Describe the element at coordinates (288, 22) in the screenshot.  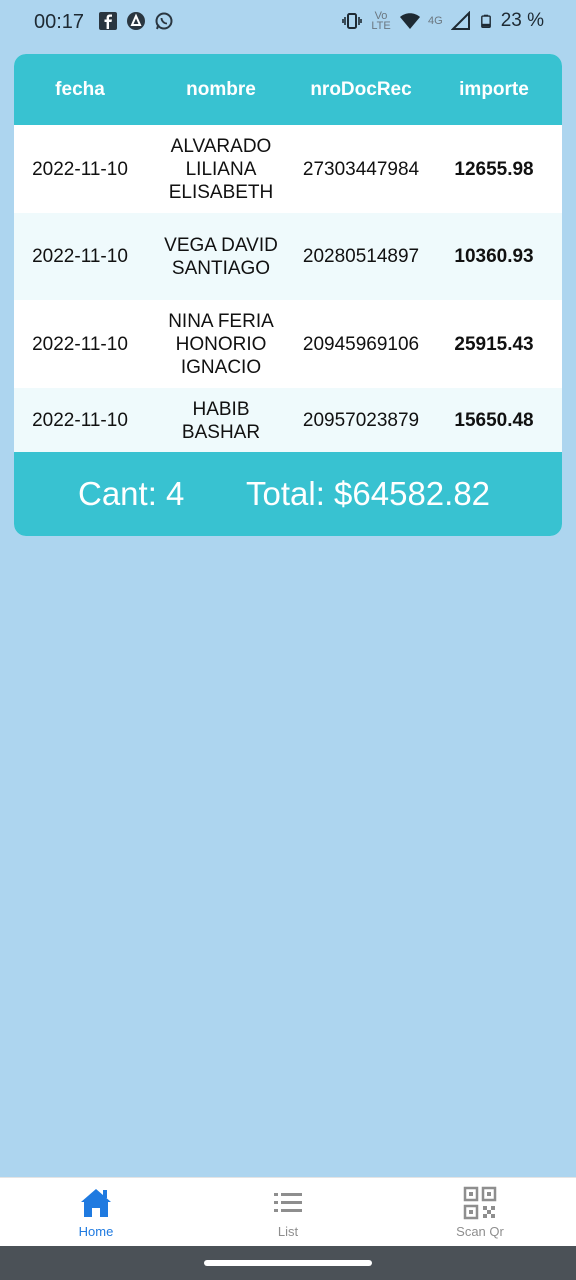
I see `status-bar: 00:17 Vo LTE 4G 23 %` at that location.